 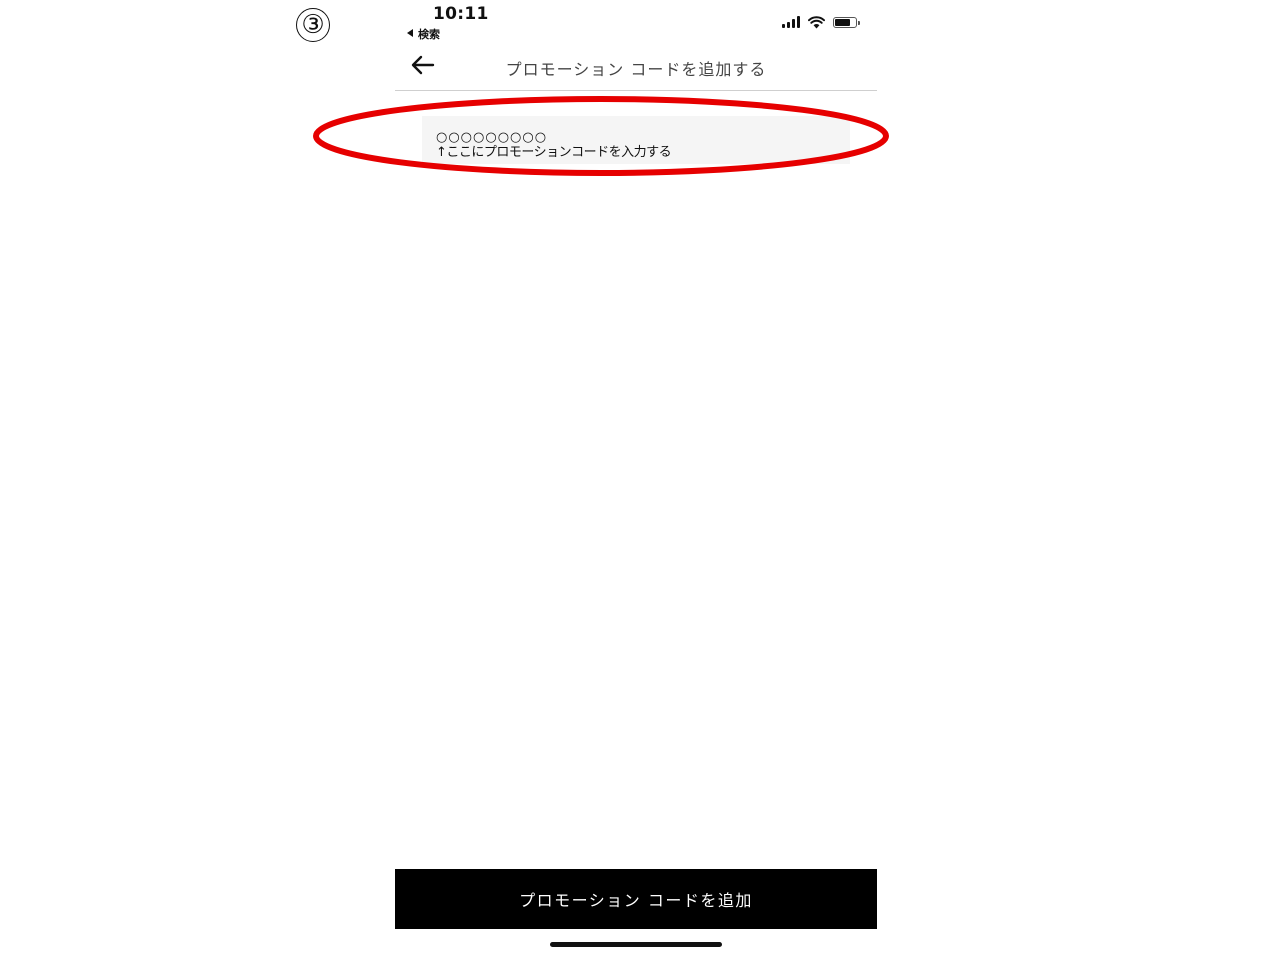 I want to click on home-indicator, so click(x=636, y=944).